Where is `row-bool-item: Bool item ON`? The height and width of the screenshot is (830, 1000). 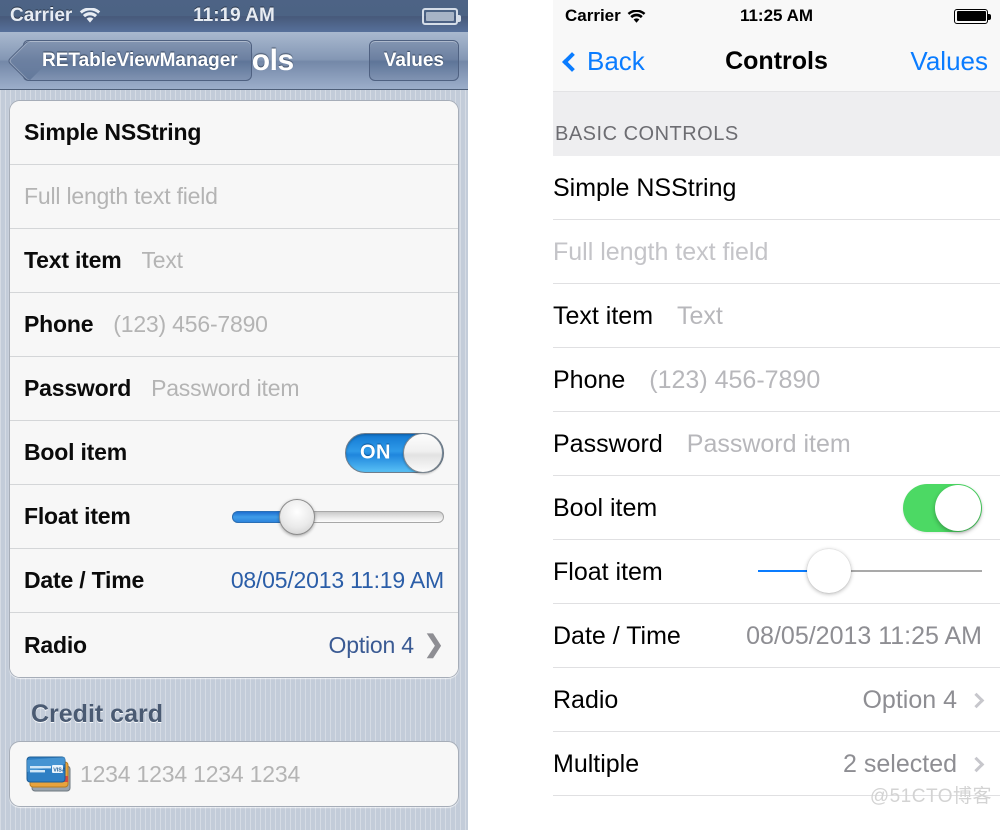 row-bool-item: Bool item ON is located at coordinates (234, 453).